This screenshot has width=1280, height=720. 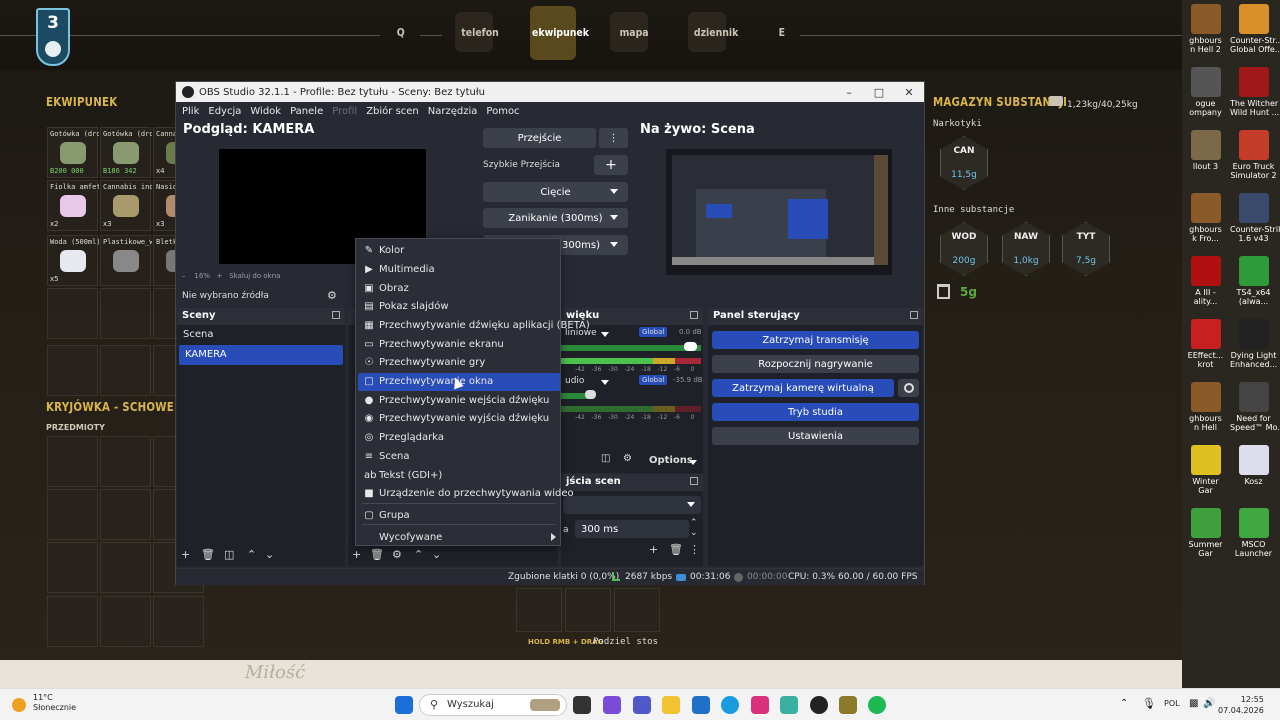 I want to click on menu-item: Wycofywane, so click(x=459, y=538).